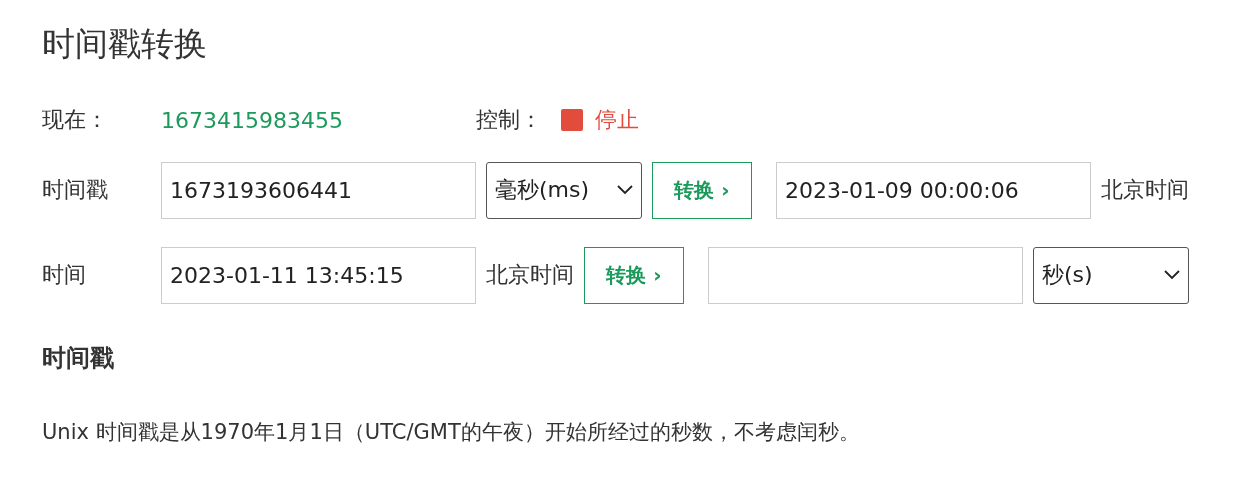  Describe the element at coordinates (318, 190) in the screenshot. I see `input-field: 1673193606441` at that location.